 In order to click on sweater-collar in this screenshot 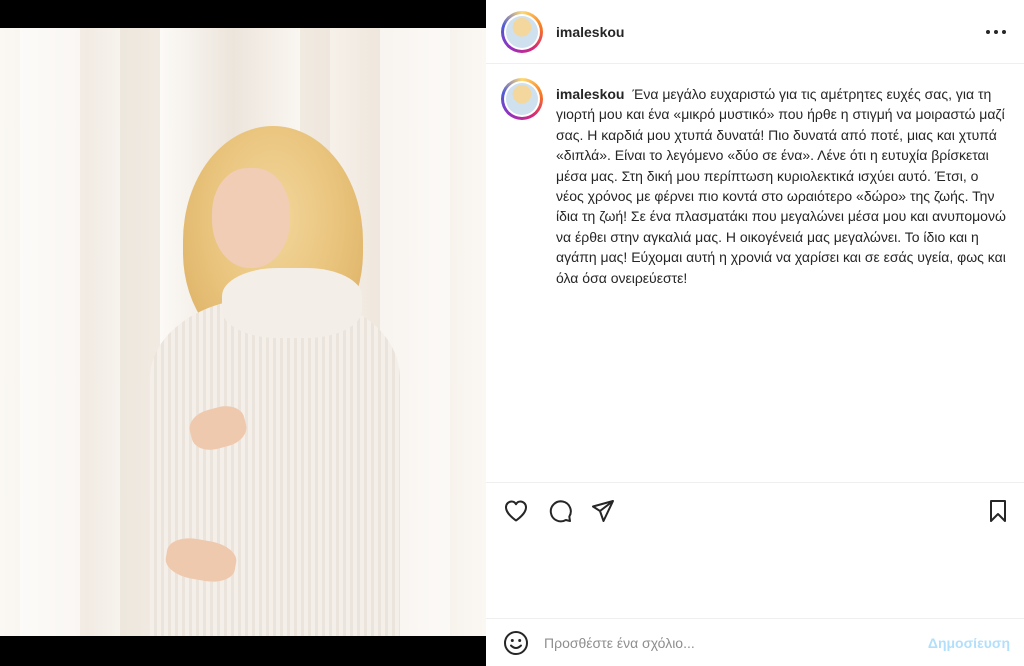, I will do `click(292, 303)`.